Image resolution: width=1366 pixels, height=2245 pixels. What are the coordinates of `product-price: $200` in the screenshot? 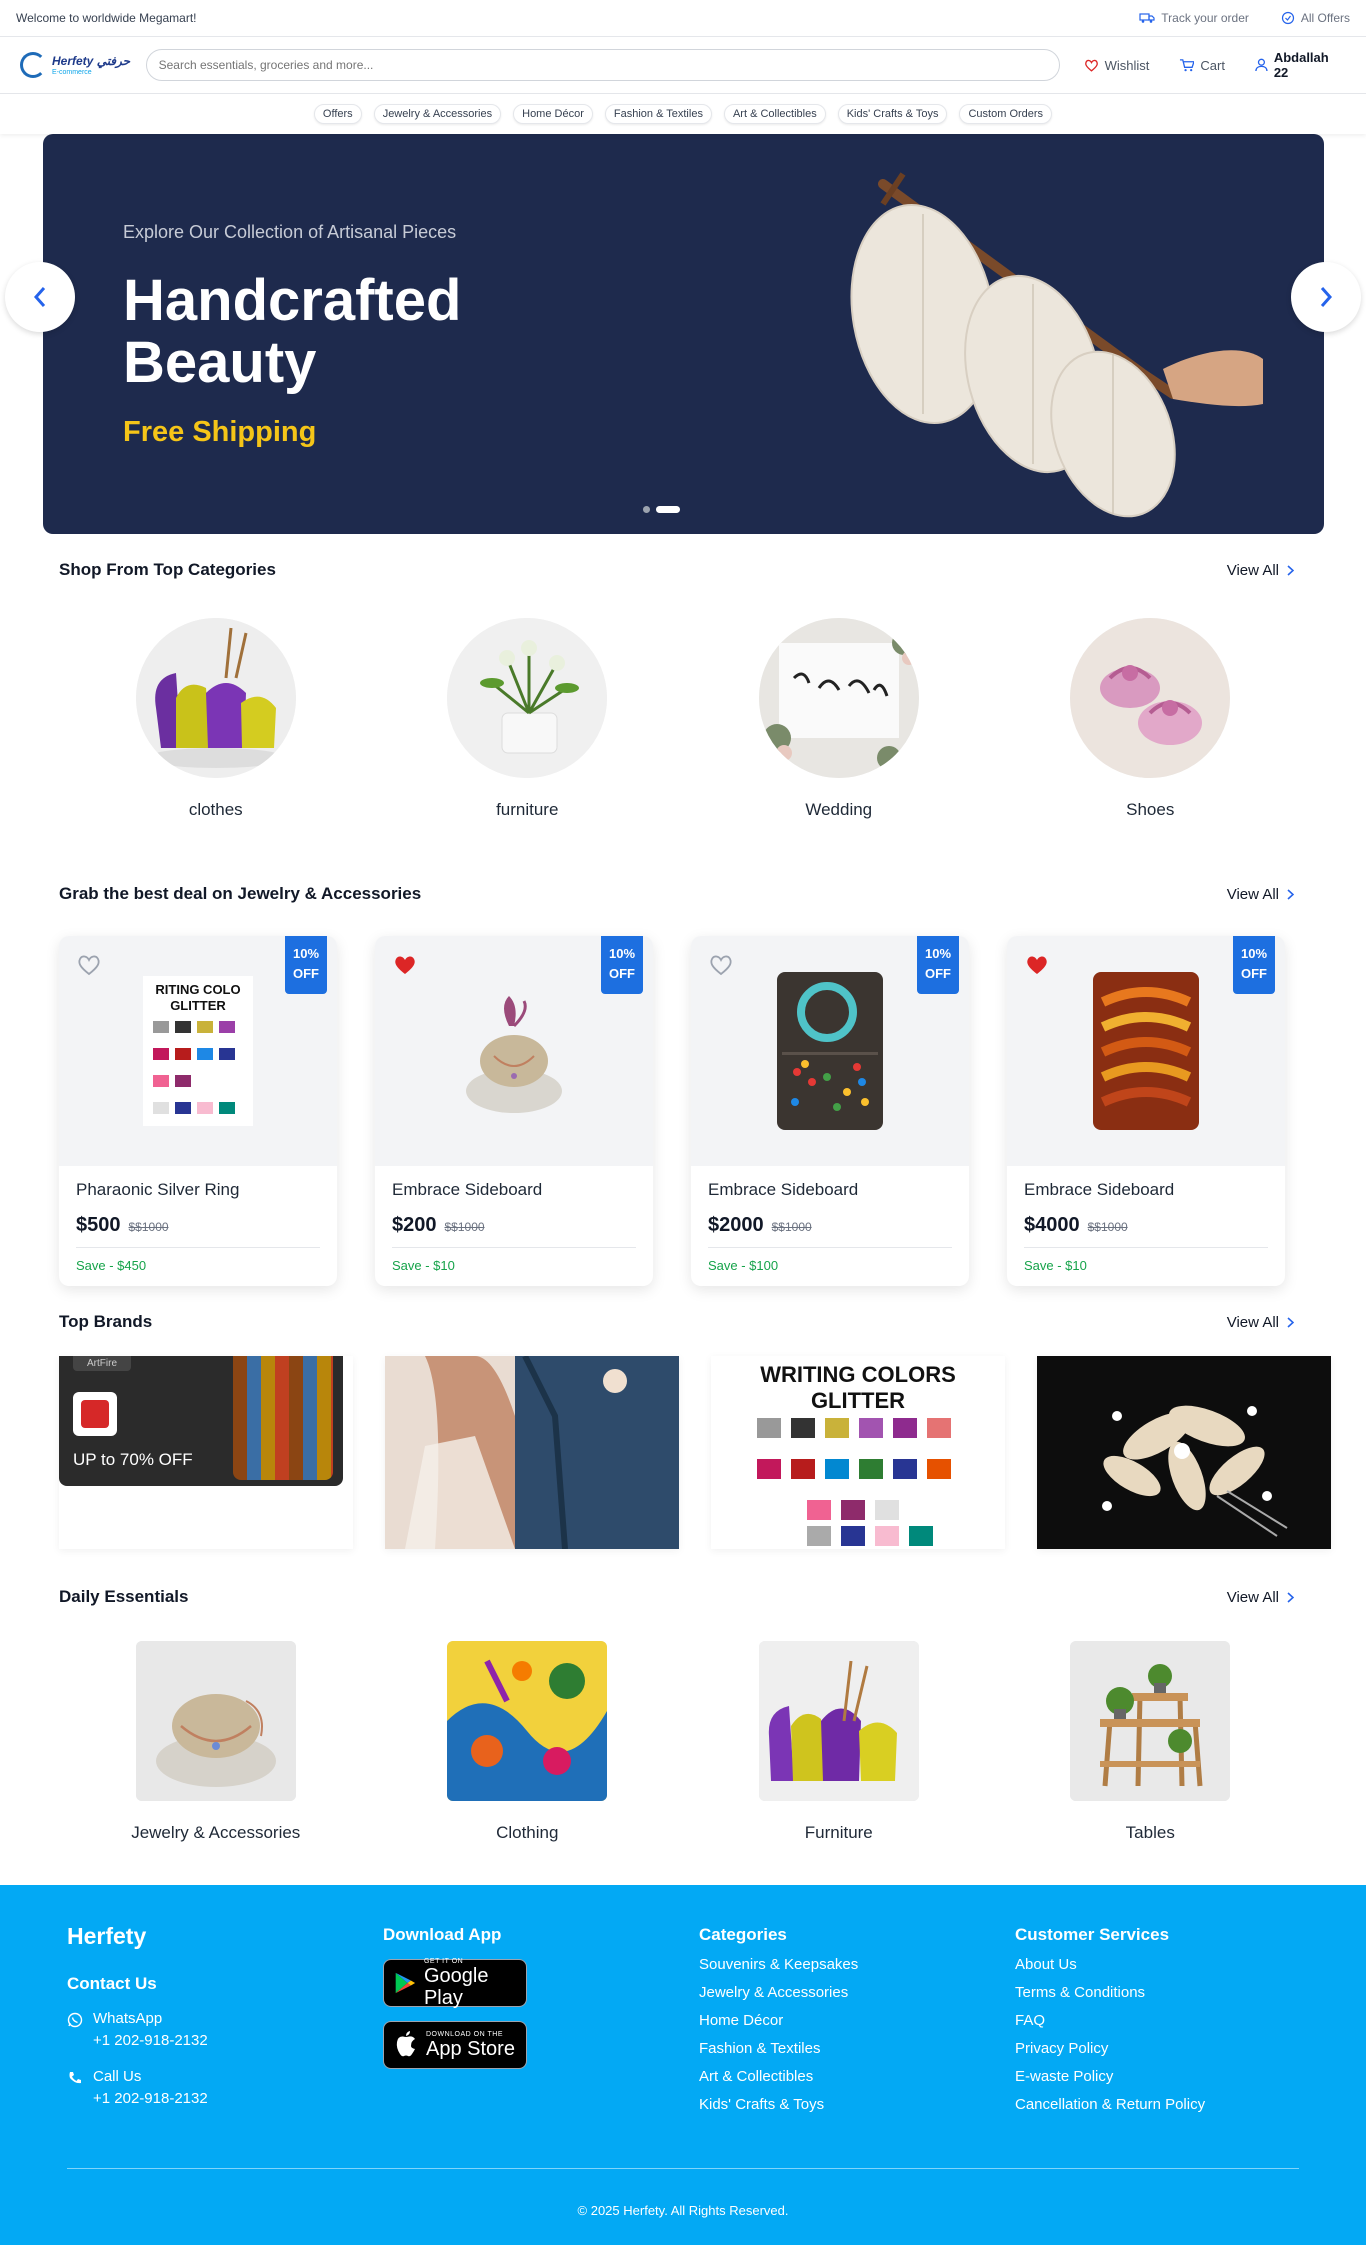 It's located at (414, 1225).